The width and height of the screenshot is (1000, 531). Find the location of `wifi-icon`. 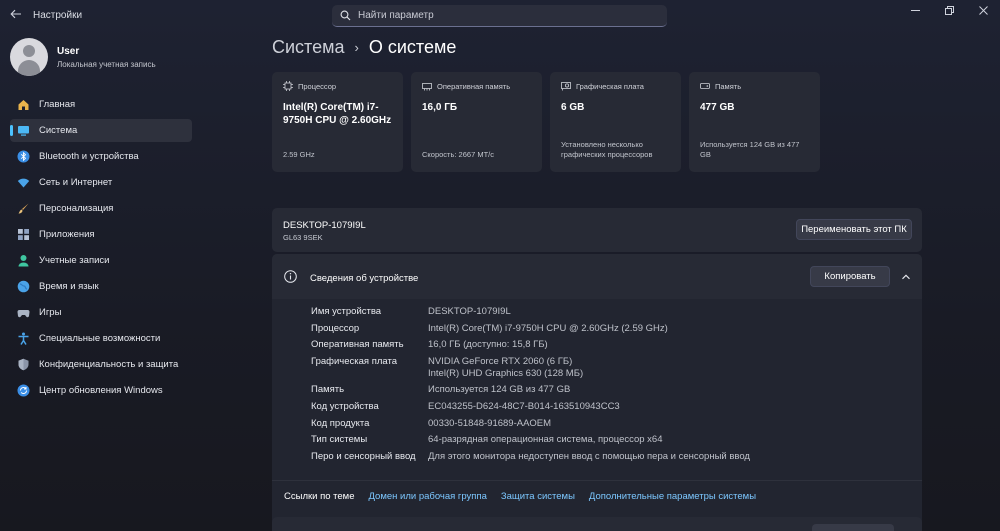

wifi-icon is located at coordinates (23, 183).